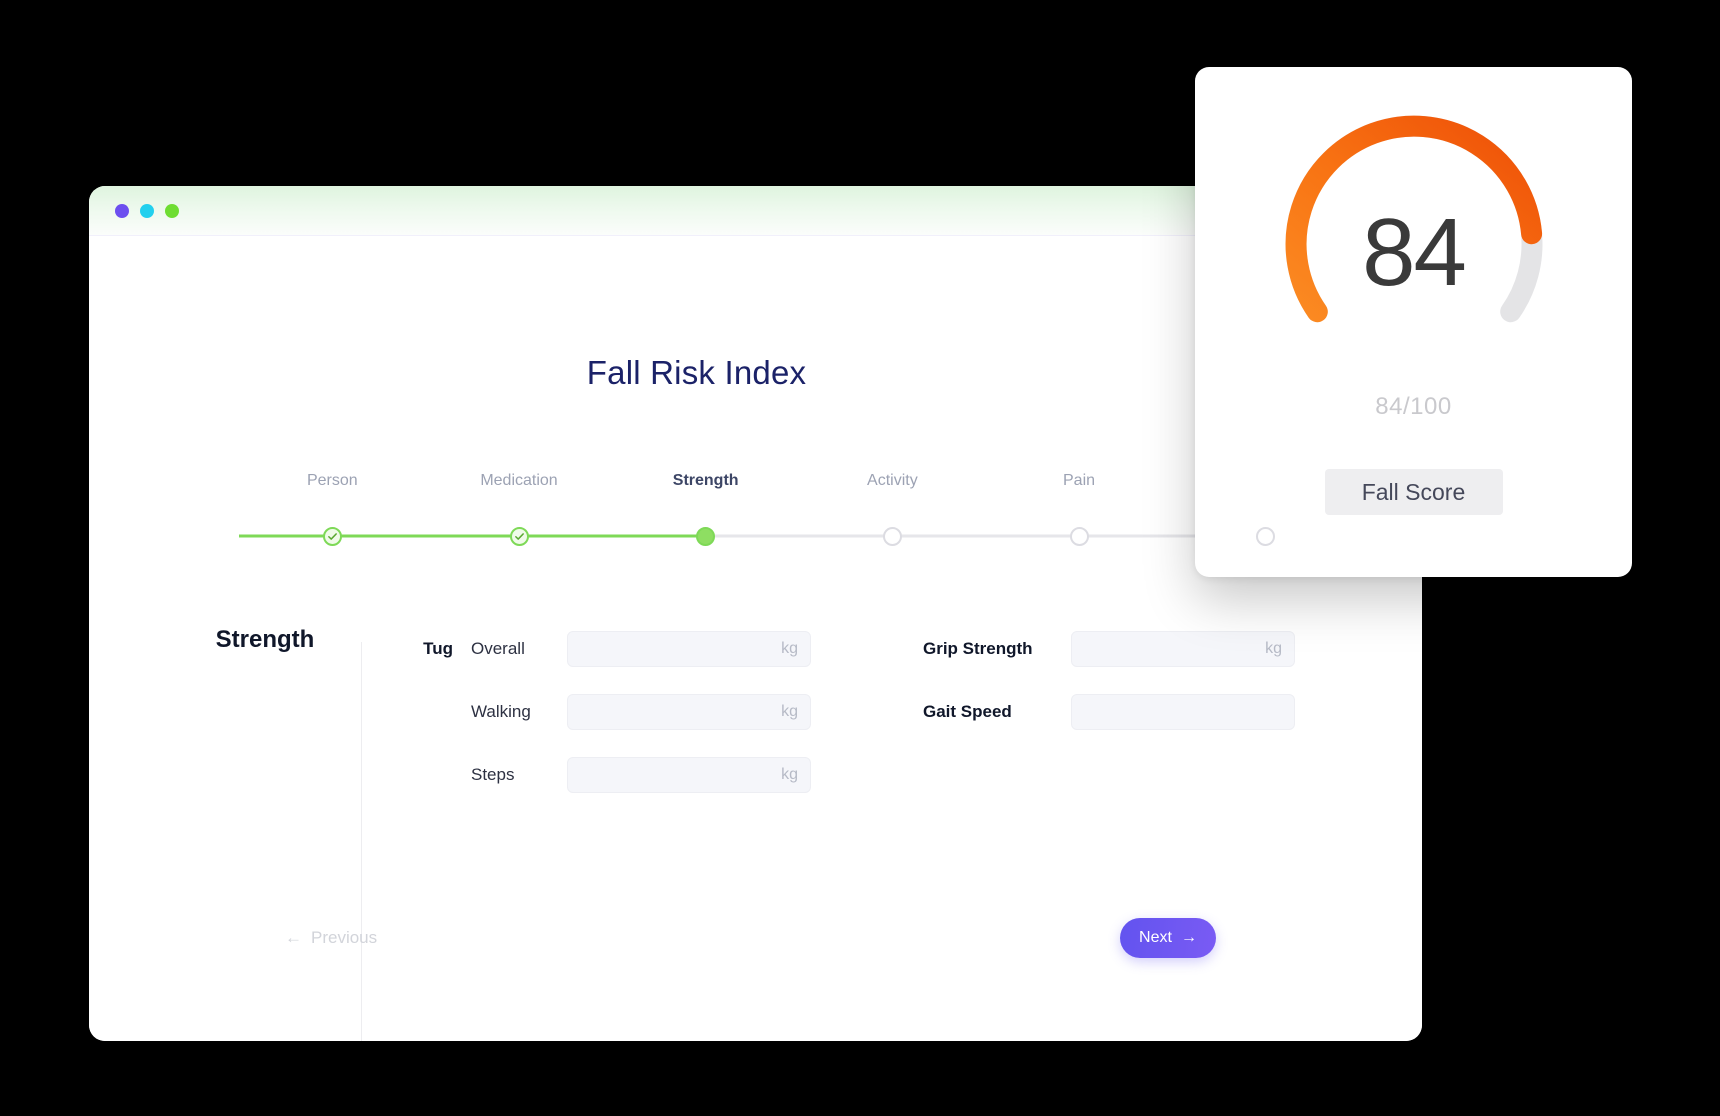 Image resolution: width=1720 pixels, height=1116 pixels. I want to click on field-steps: Steps kg, so click(641, 775).